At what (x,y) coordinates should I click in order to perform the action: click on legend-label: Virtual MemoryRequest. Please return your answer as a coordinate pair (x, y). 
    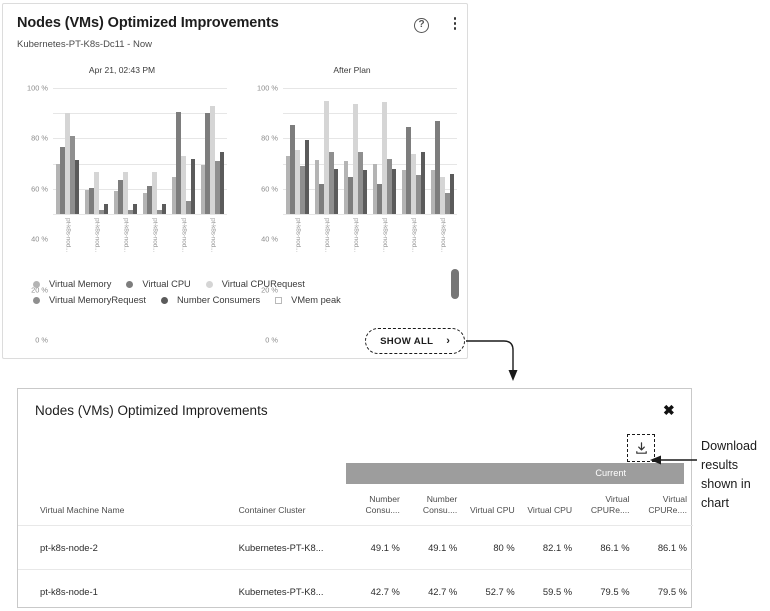
    Looking at the image, I should click on (97, 300).